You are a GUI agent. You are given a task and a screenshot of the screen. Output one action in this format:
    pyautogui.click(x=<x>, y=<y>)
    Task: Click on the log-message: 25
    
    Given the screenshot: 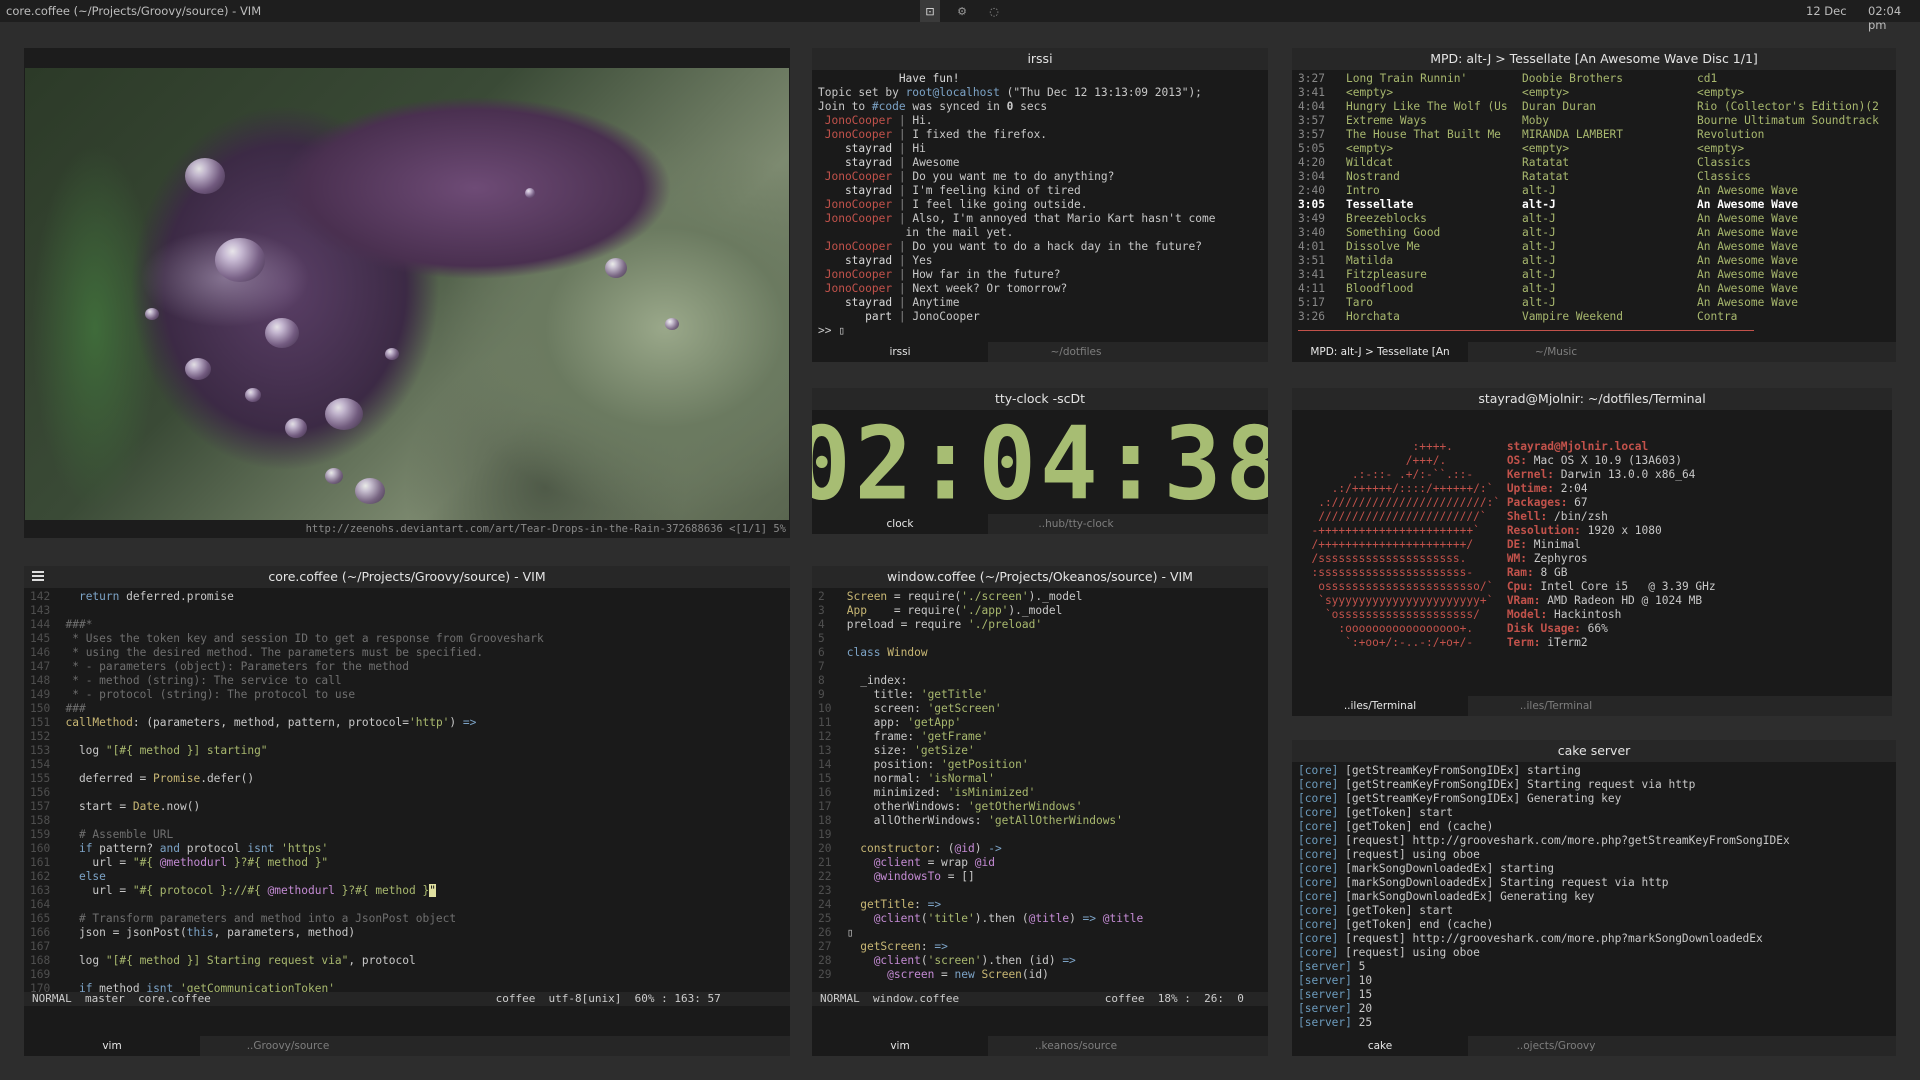 What is the action you would take?
    pyautogui.click(x=1362, y=1022)
    